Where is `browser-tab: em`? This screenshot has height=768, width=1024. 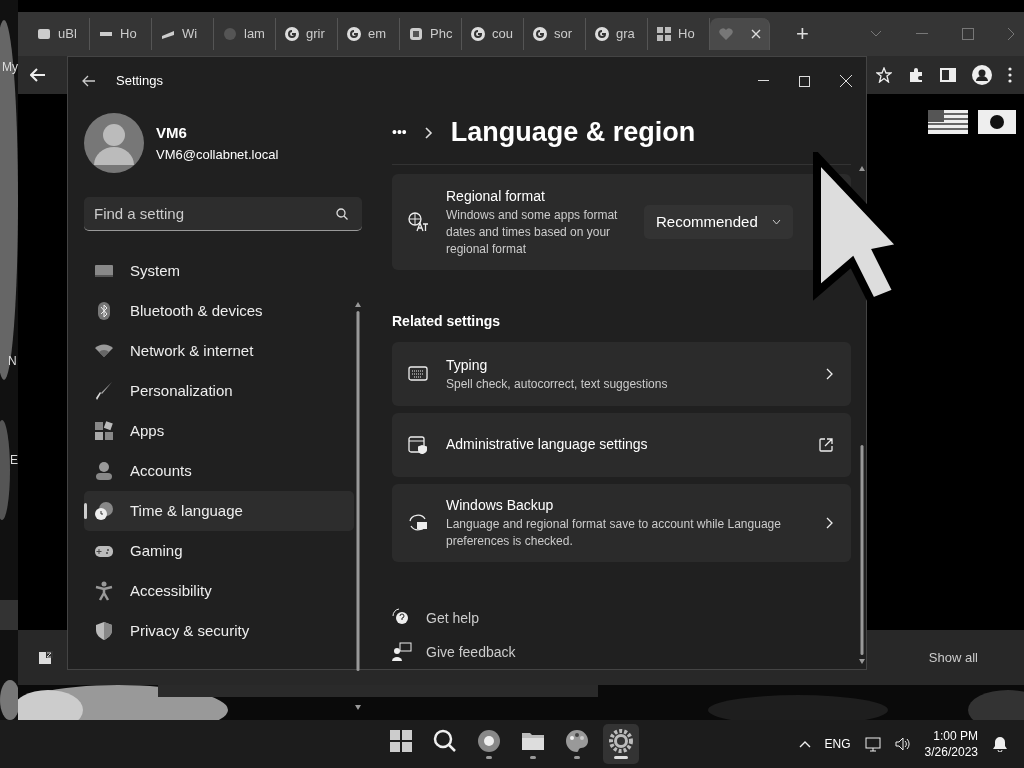 browser-tab: em is located at coordinates (369, 34).